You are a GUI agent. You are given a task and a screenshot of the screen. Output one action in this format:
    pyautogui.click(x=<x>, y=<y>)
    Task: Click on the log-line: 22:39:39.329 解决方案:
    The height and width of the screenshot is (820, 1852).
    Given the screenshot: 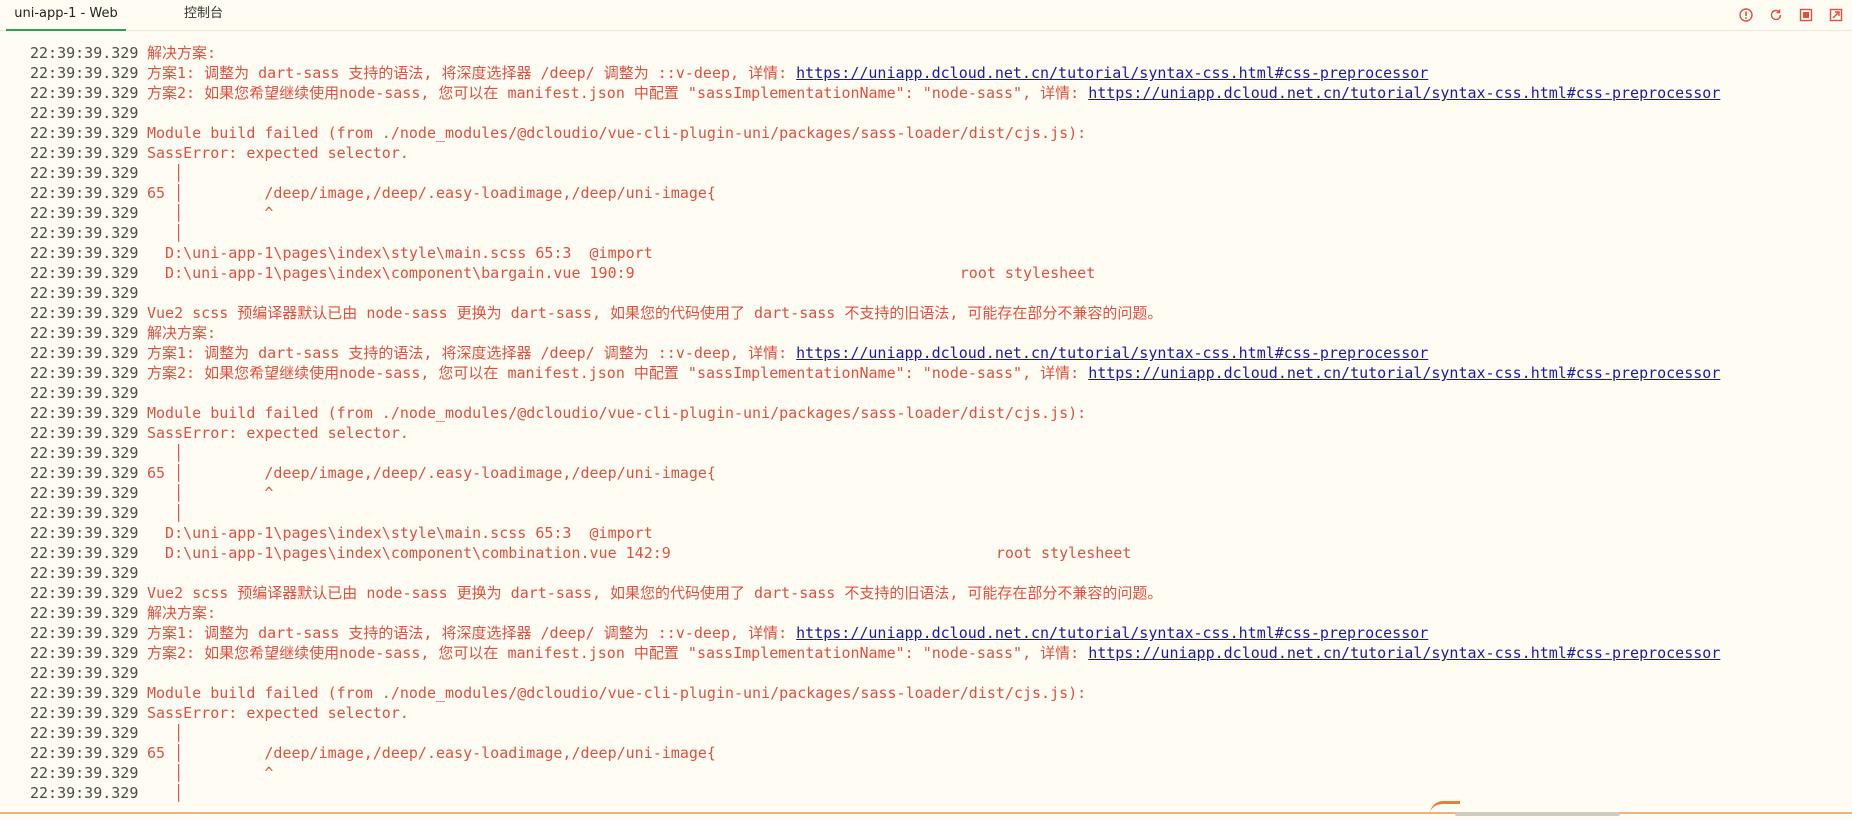 What is the action you would take?
    pyautogui.click(x=926, y=53)
    